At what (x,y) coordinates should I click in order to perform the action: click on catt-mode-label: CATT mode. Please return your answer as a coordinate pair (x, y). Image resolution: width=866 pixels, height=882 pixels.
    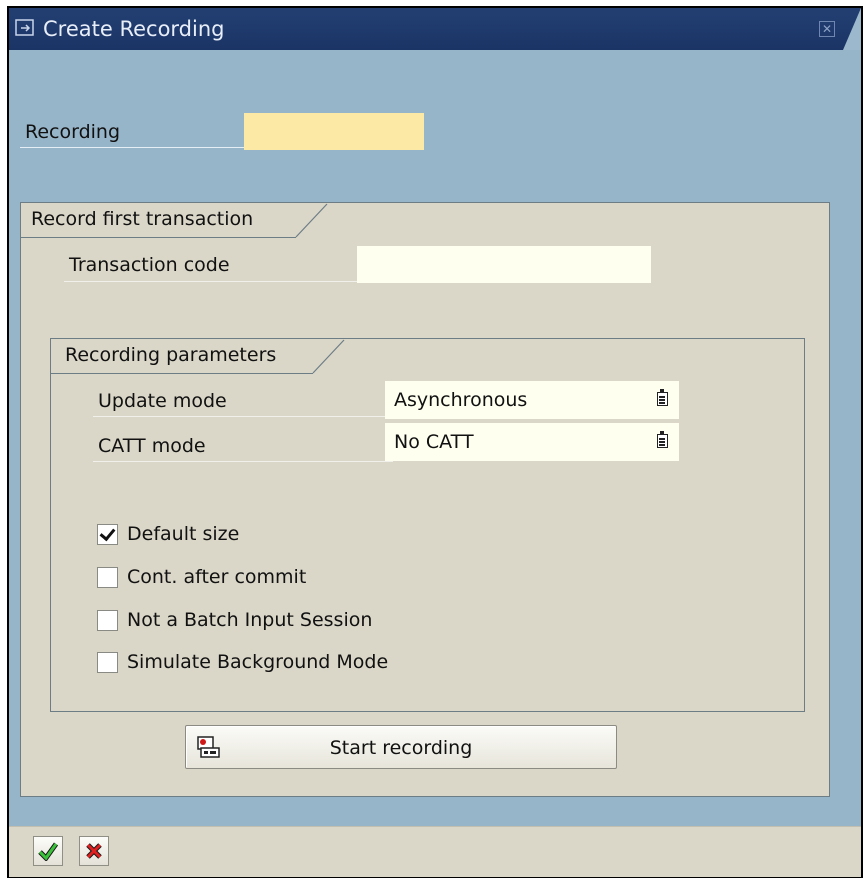
    Looking at the image, I should click on (152, 446).